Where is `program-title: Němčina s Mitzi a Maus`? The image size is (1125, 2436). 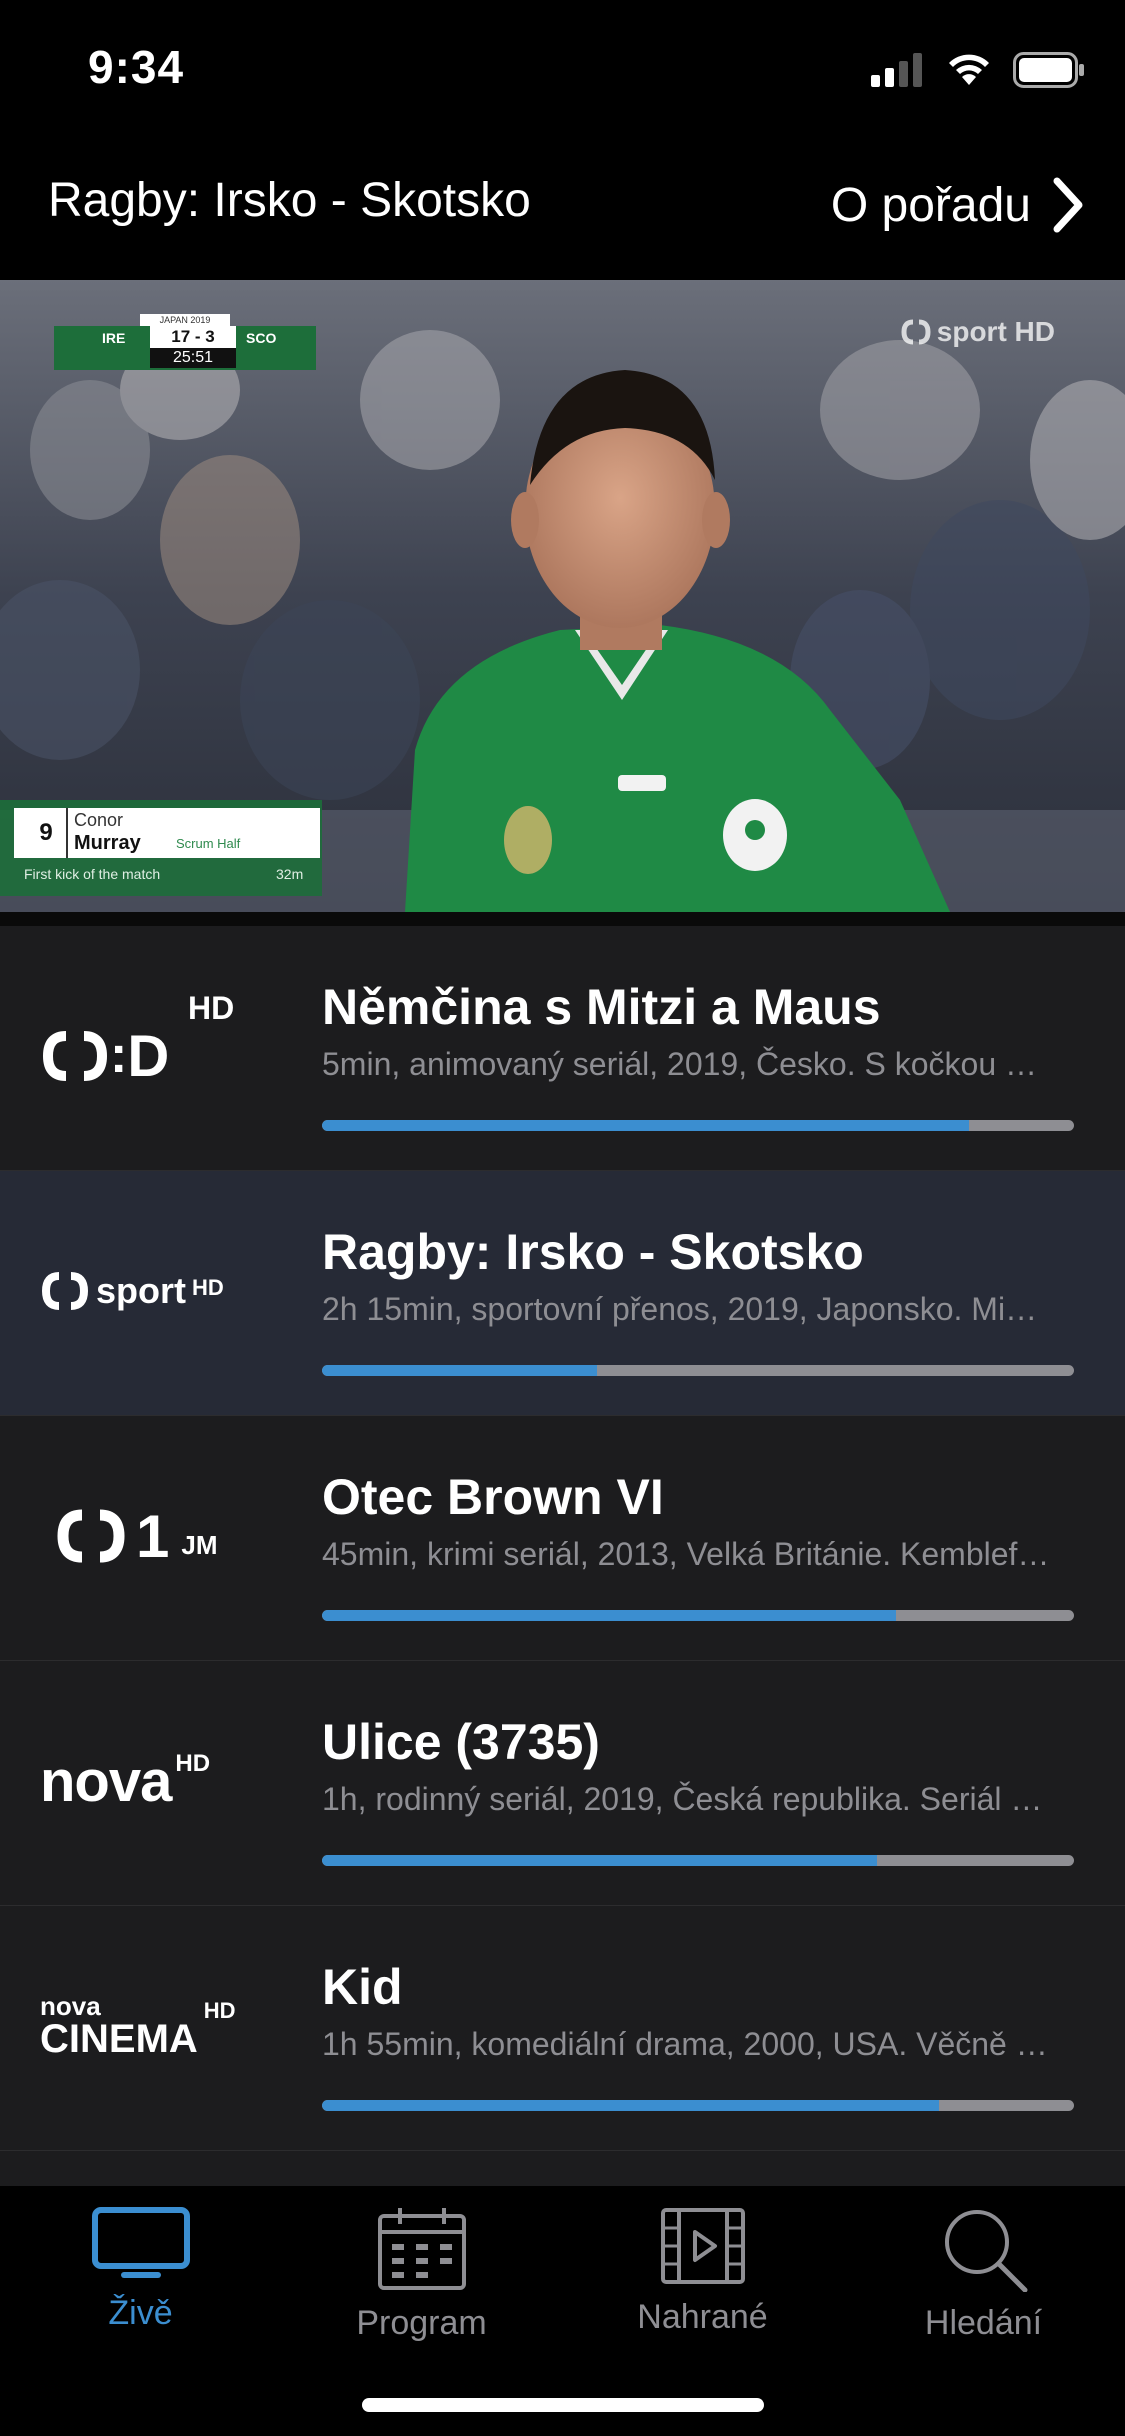 program-title: Němčina s Mitzi a Maus is located at coordinates (601, 1007).